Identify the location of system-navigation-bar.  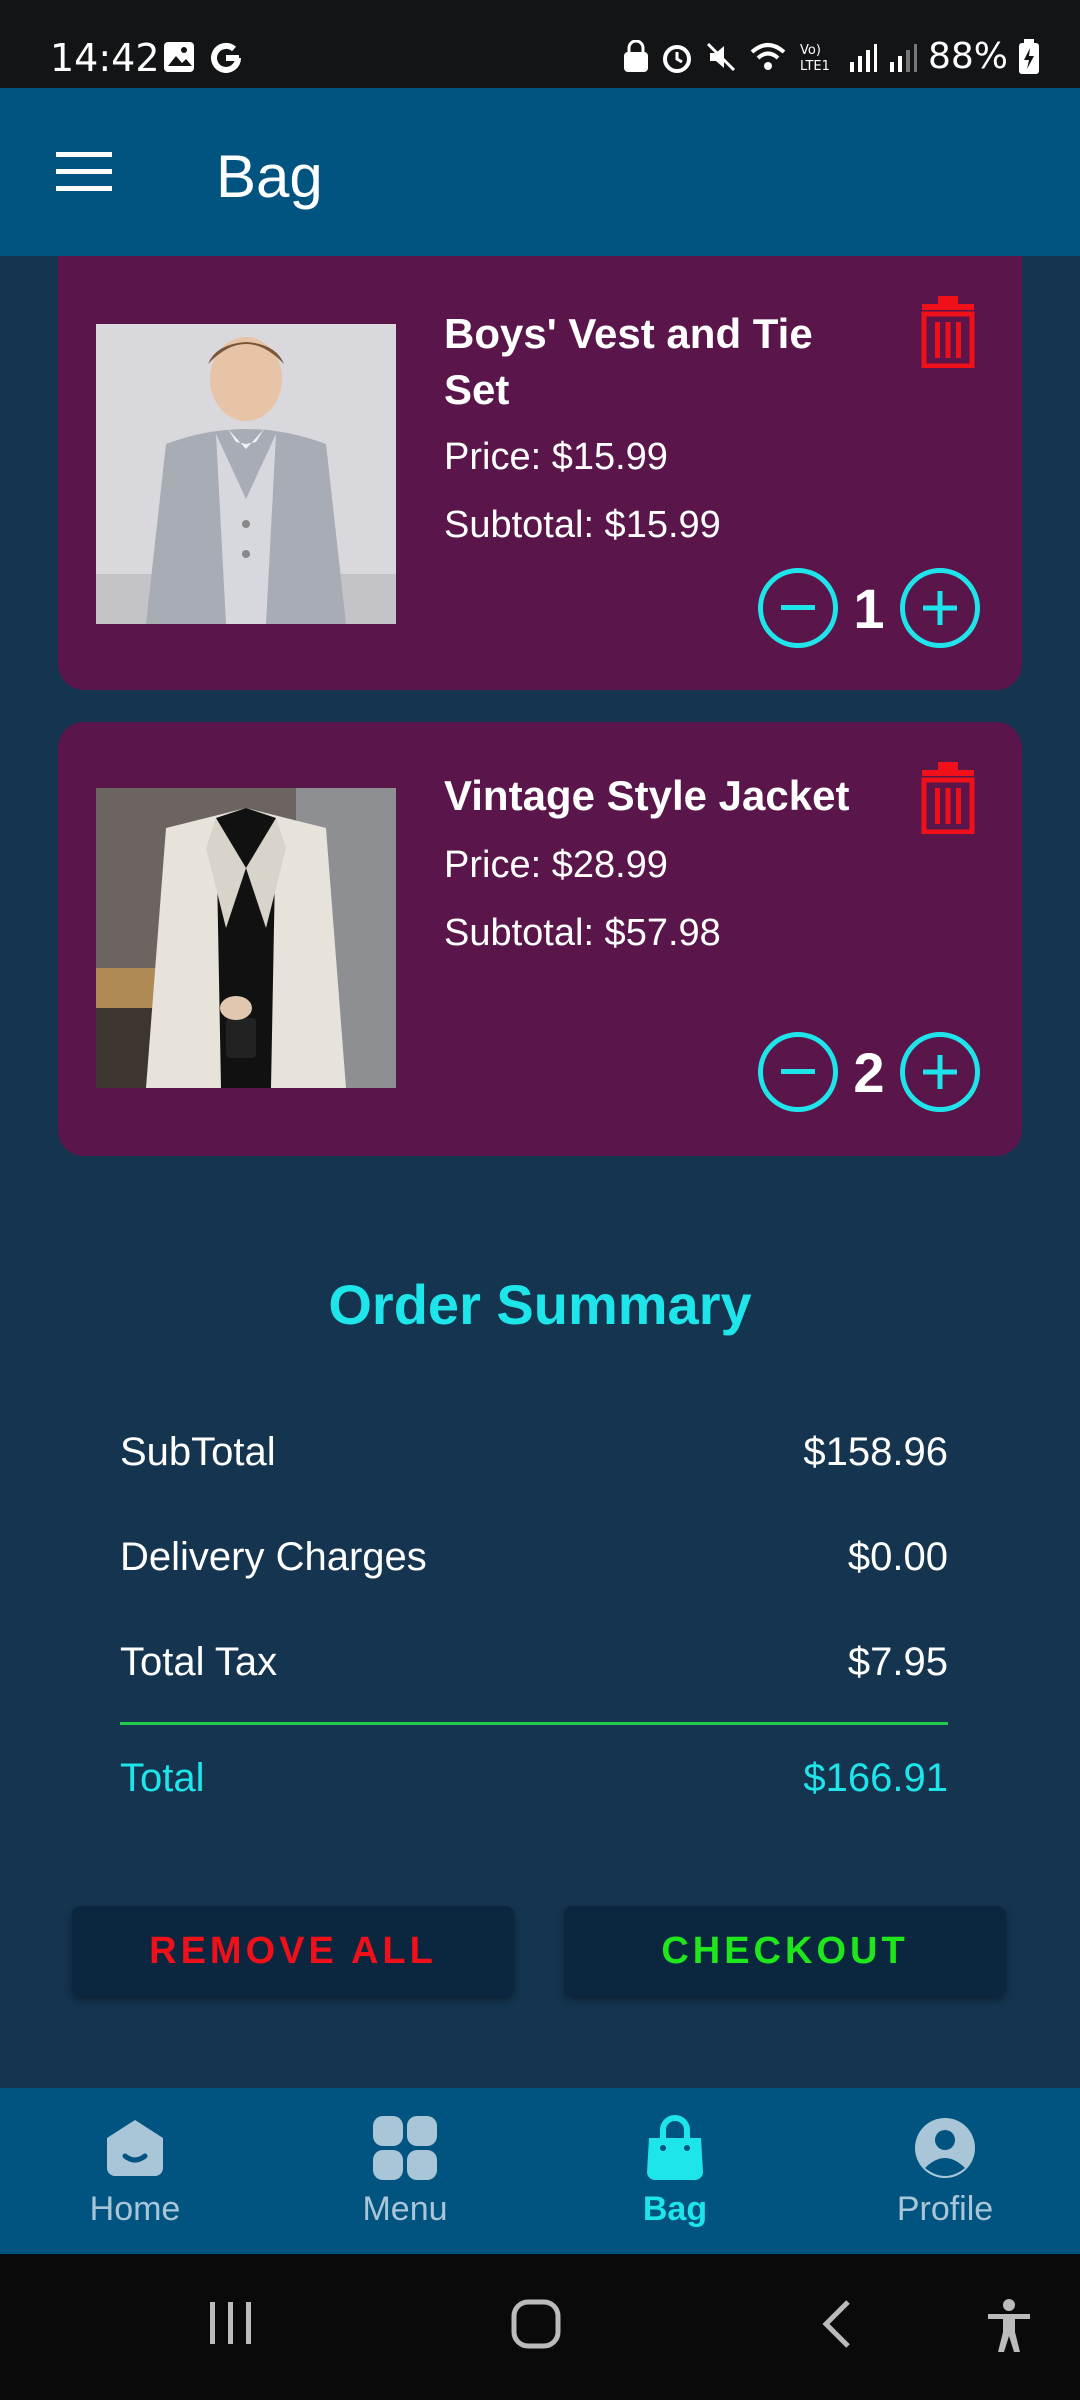
(540, 2327).